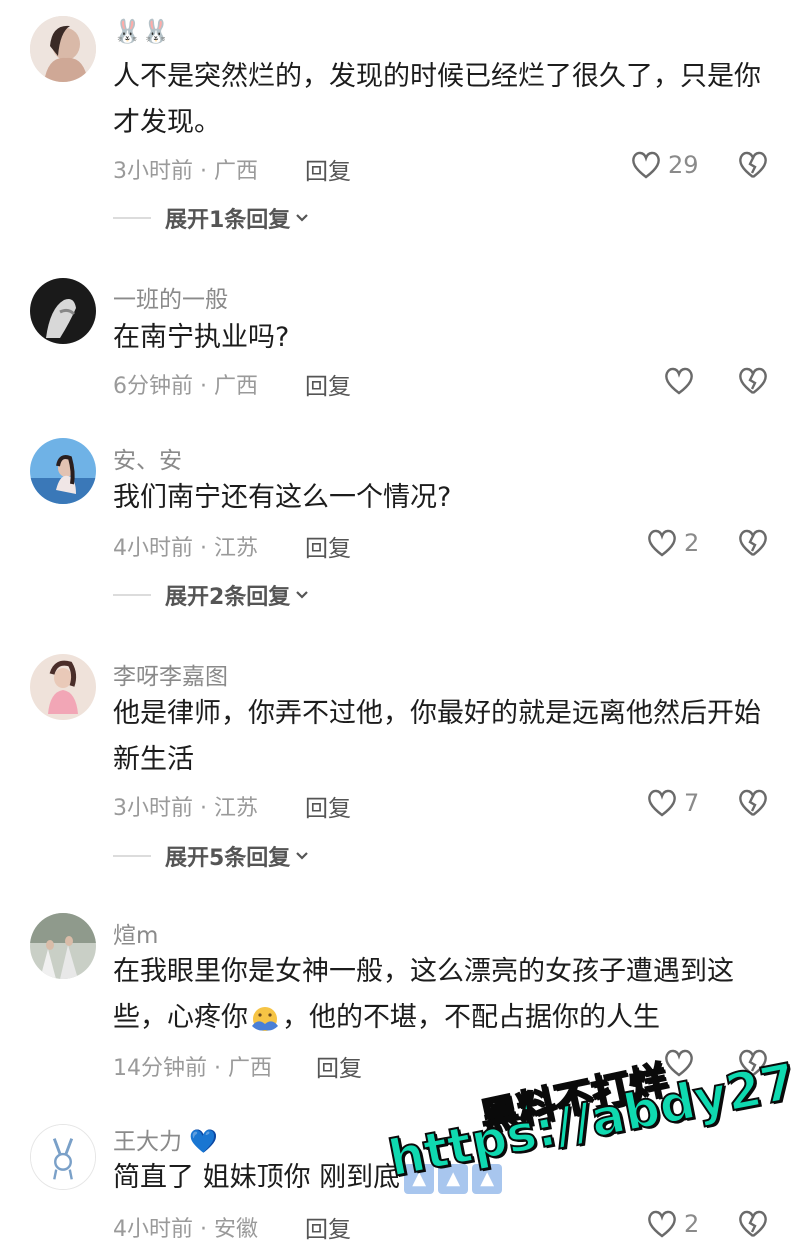 Image resolution: width=800 pixels, height=1250 pixels. What do you see at coordinates (192, 1068) in the screenshot?
I see `comment-meta: 14分钟前 · 广西` at bounding box center [192, 1068].